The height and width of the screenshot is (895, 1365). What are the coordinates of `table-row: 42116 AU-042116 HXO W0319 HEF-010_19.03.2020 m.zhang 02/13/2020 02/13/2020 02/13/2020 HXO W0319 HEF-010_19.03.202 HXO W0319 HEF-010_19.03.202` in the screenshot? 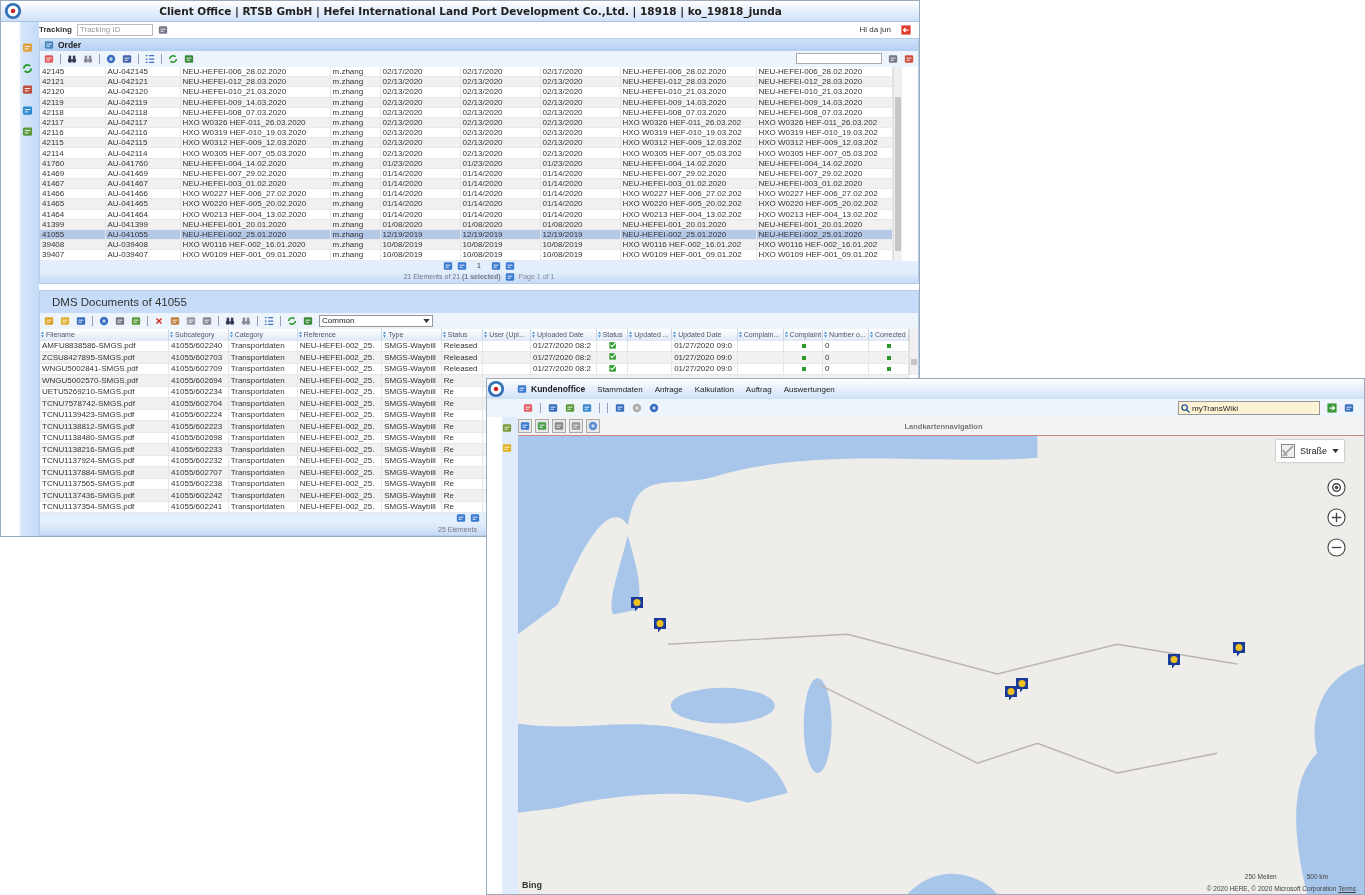 It's located at (466, 132).